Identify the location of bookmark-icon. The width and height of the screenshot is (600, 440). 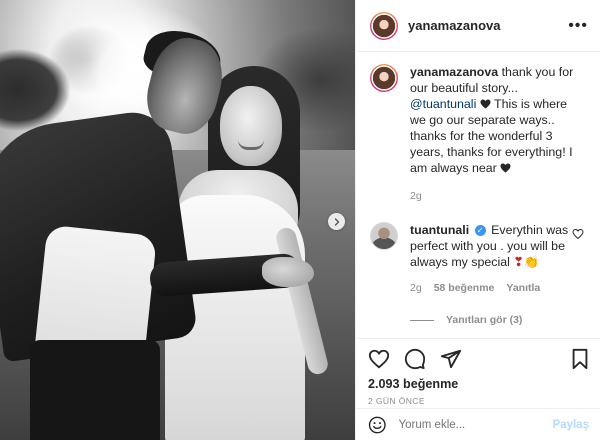
(580, 359).